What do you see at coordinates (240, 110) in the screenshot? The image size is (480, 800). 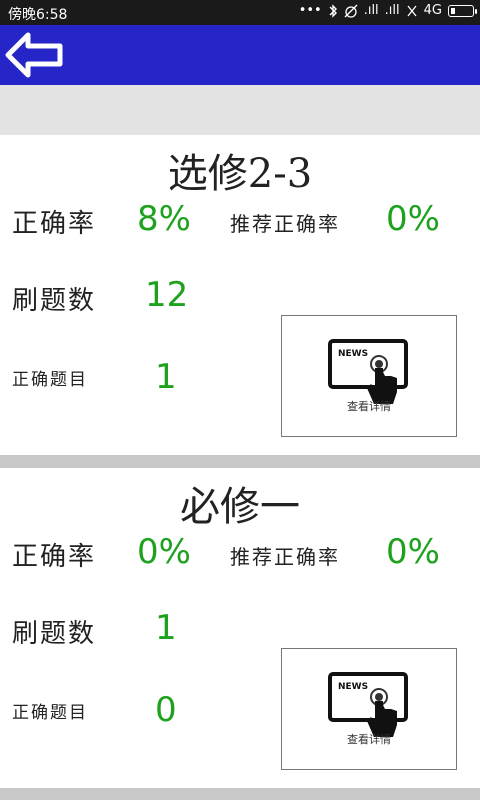 I see `header-spacer` at bounding box center [240, 110].